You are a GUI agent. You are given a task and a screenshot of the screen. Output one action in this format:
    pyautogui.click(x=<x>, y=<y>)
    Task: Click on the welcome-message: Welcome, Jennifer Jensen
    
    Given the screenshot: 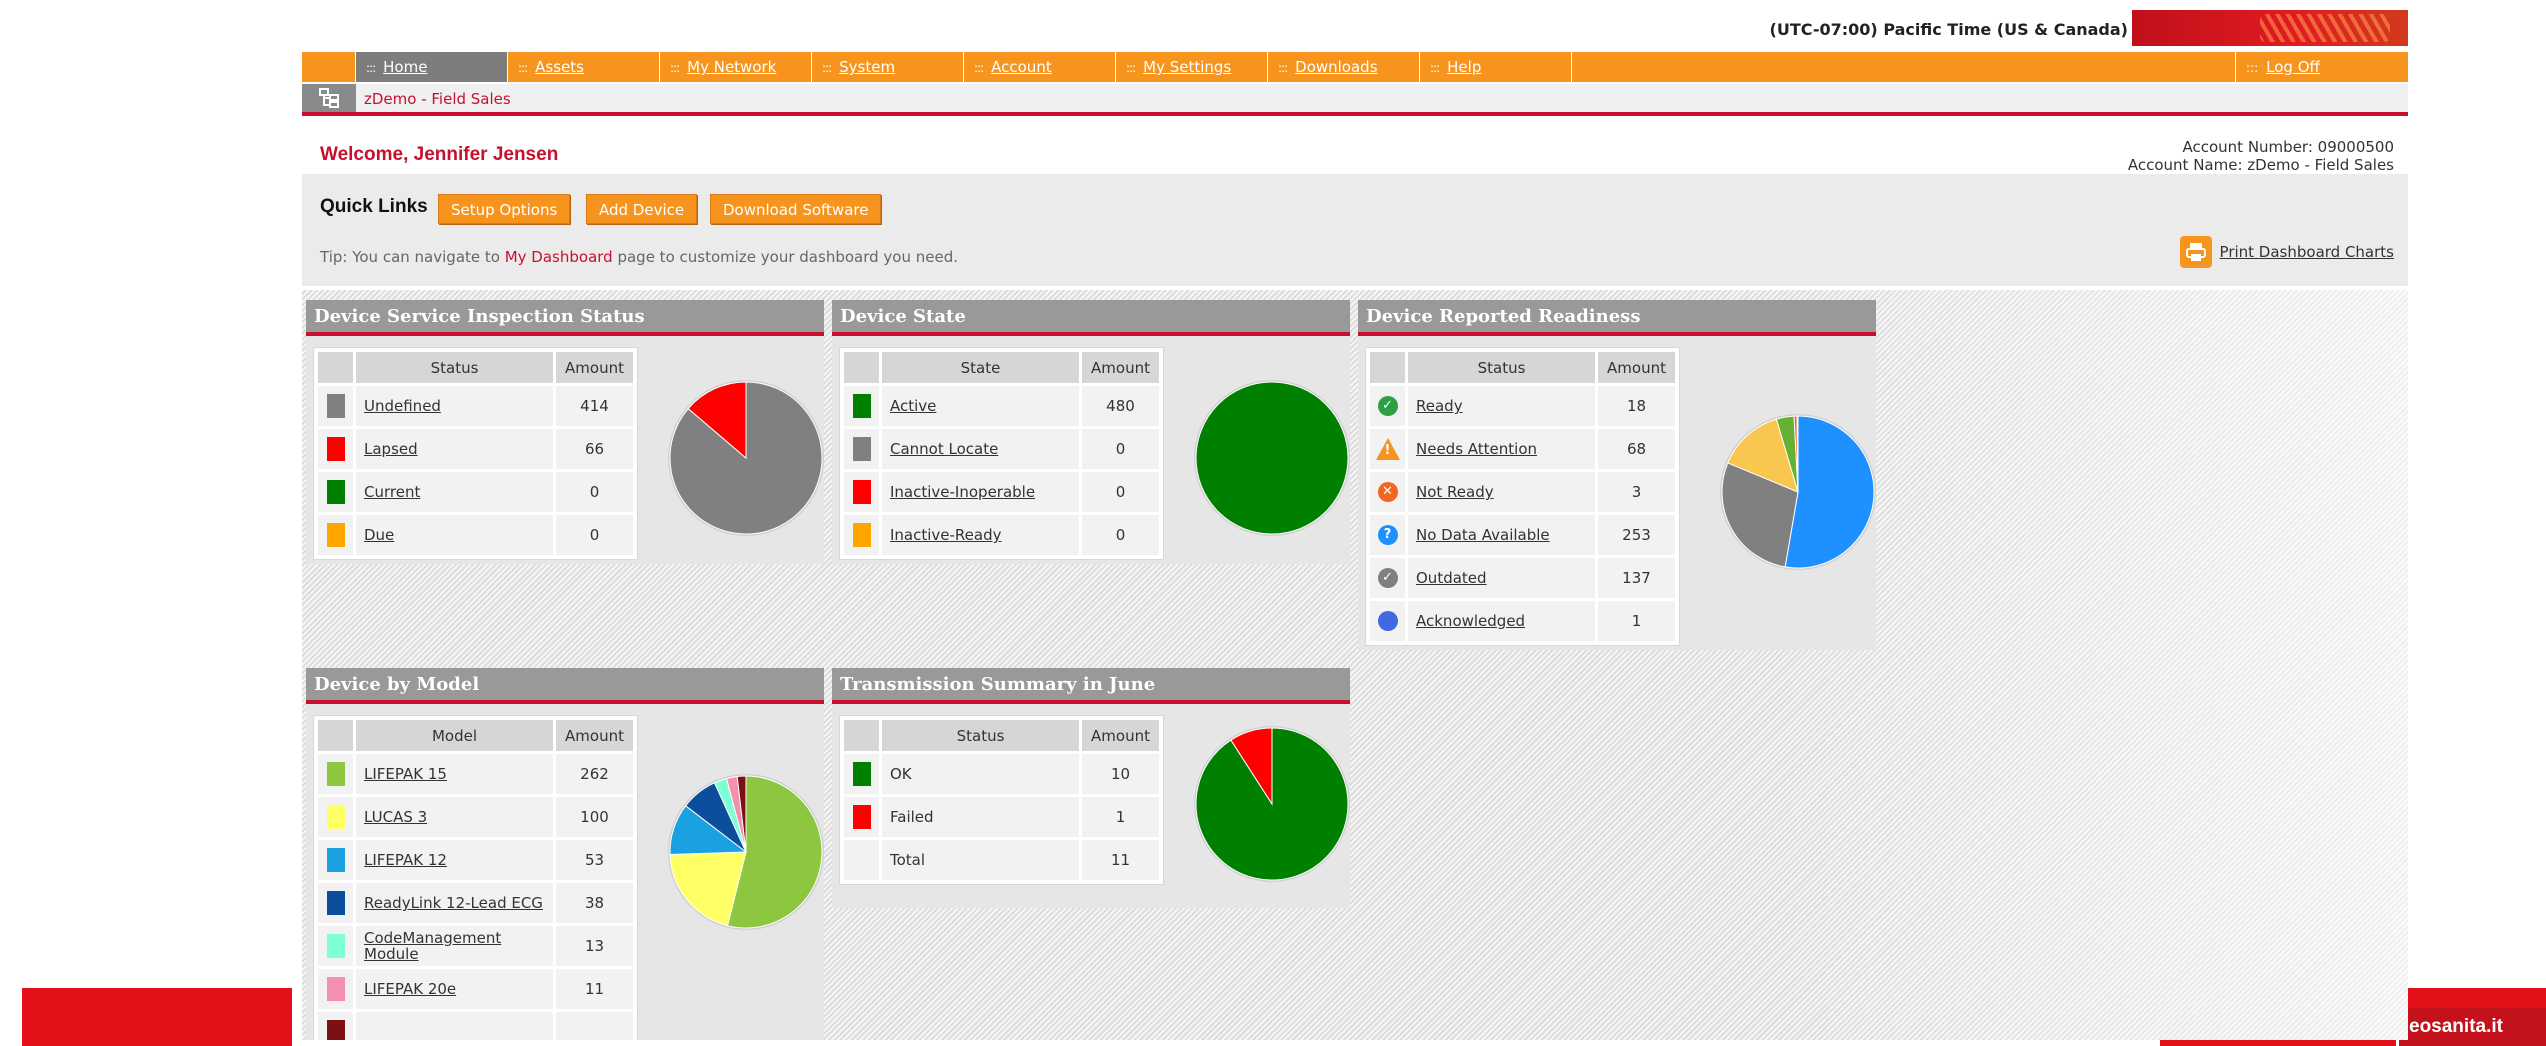 What is the action you would take?
    pyautogui.click(x=439, y=154)
    